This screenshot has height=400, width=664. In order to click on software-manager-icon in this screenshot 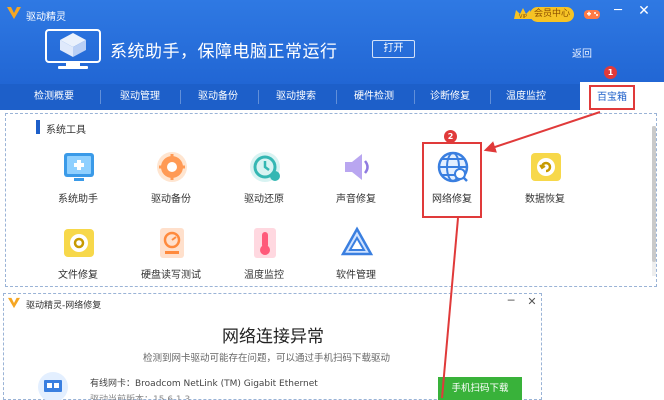, I will do `click(357, 241)`.